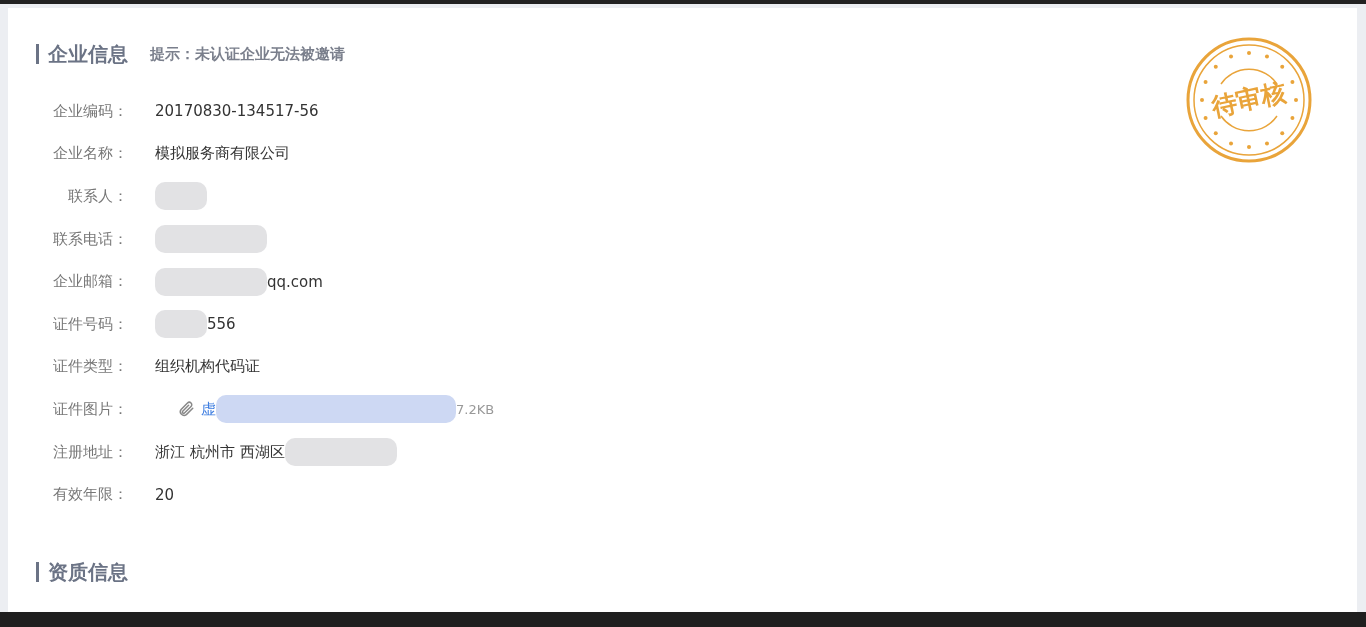 The image size is (1366, 627). Describe the element at coordinates (97, 196) in the screenshot. I see `field-label: 联系人：` at that location.